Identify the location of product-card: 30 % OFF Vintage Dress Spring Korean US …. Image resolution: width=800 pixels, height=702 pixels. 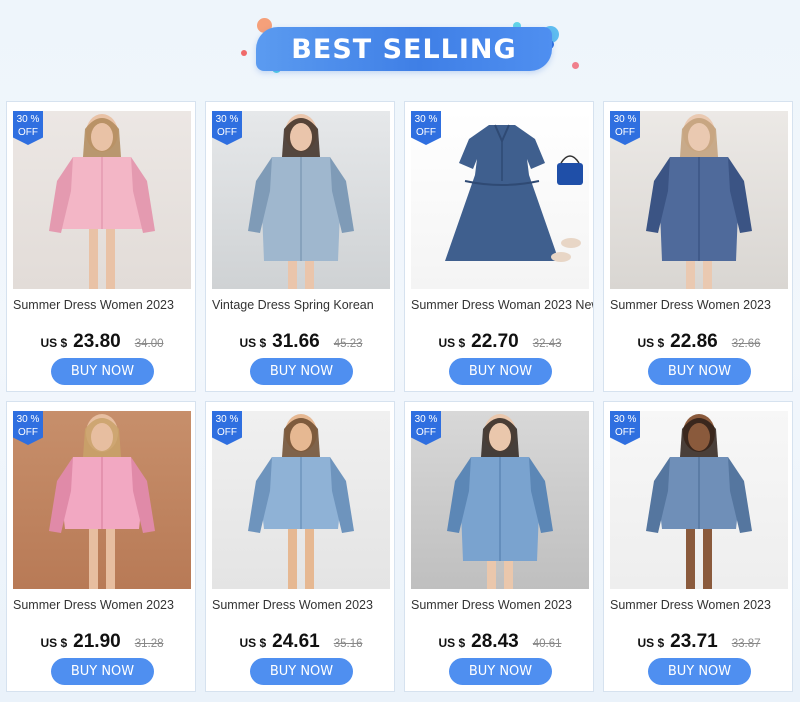
(300, 246).